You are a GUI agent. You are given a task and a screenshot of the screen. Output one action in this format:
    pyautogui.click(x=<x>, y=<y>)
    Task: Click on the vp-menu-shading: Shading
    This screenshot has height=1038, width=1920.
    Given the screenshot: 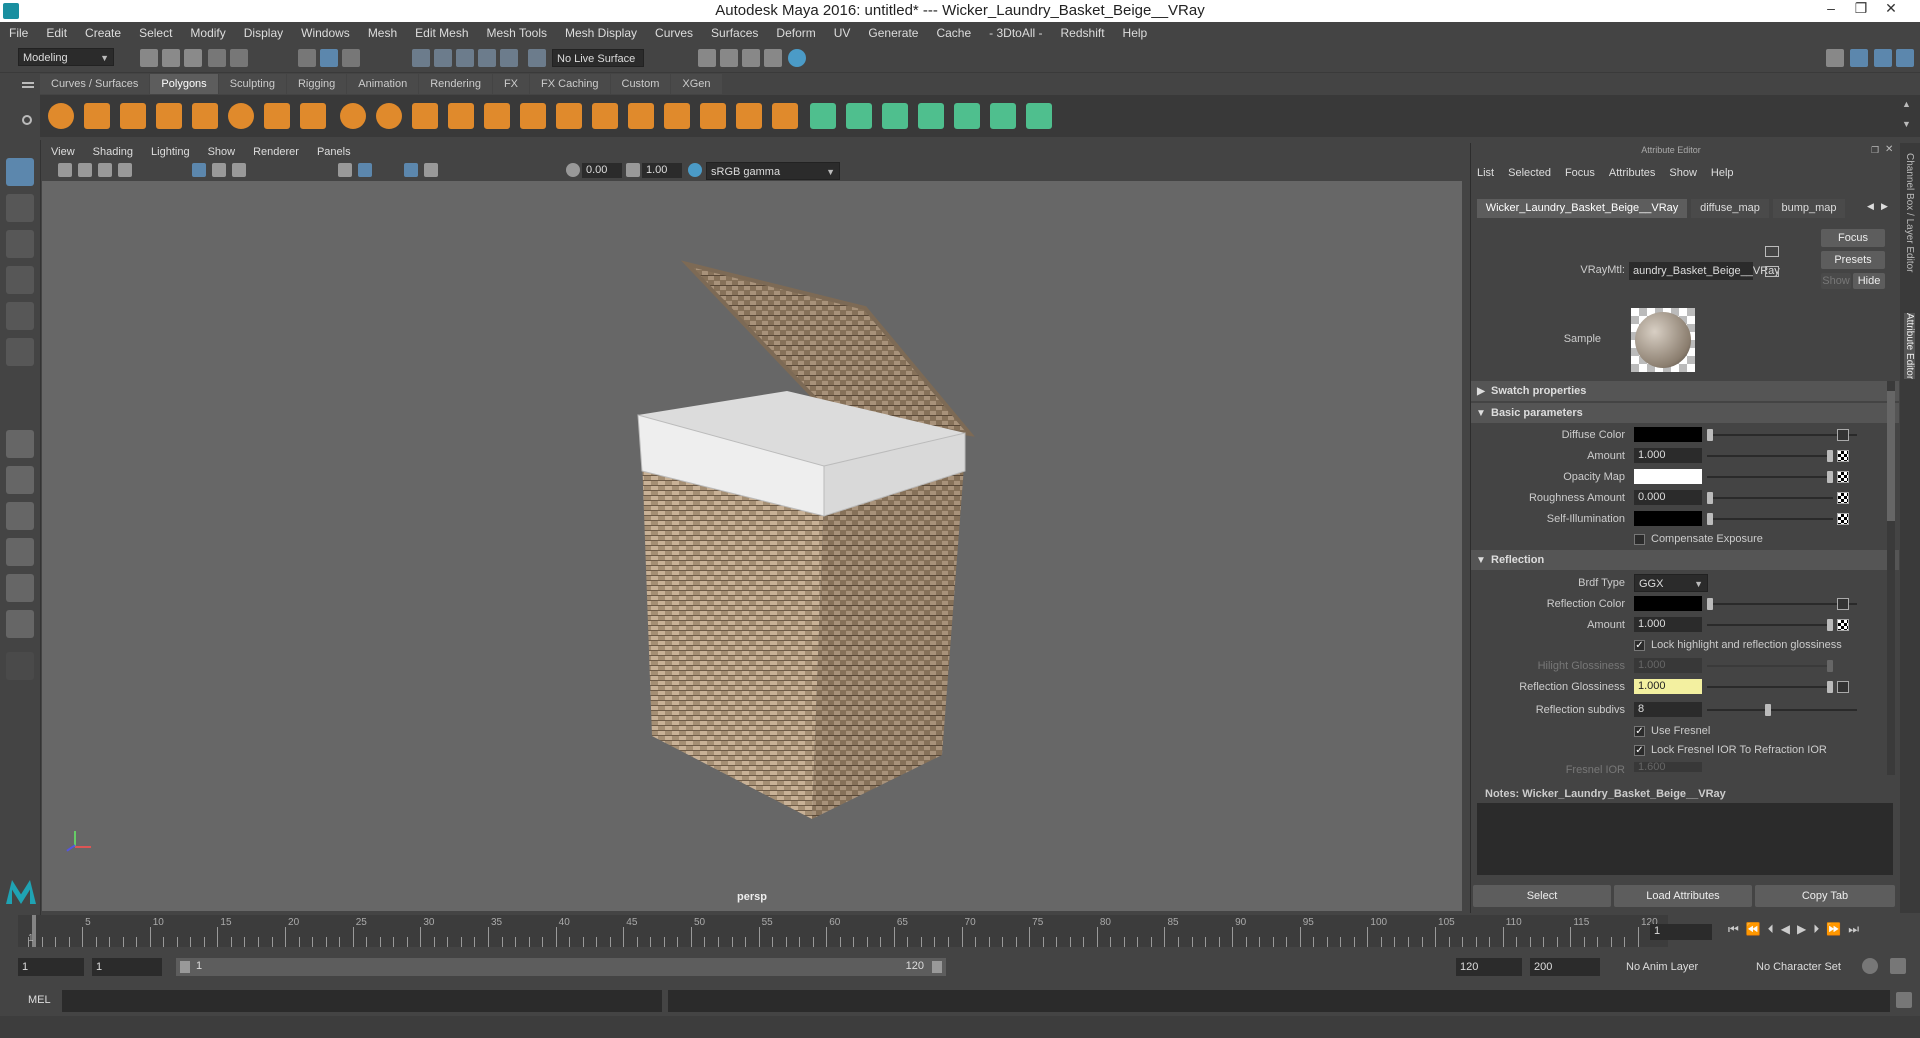 What is the action you would take?
    pyautogui.click(x=113, y=152)
    